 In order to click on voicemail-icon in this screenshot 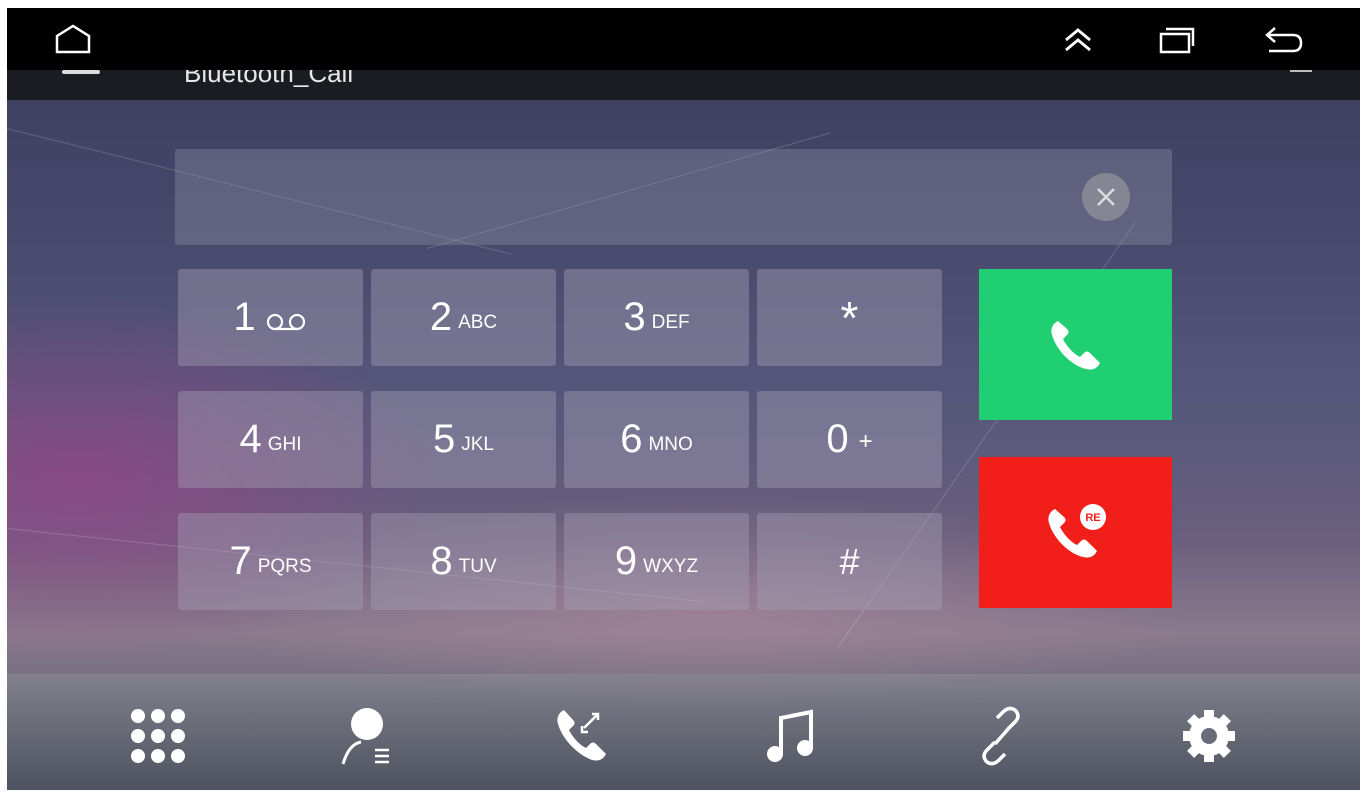, I will do `click(285, 321)`.